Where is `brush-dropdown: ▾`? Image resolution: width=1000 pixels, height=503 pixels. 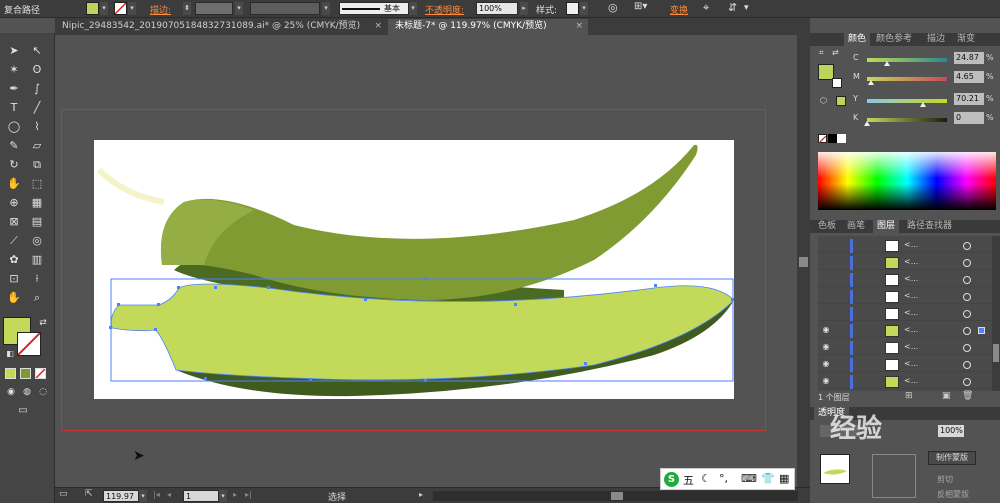
brush-dropdown: ▾ is located at coordinates (413, 8).